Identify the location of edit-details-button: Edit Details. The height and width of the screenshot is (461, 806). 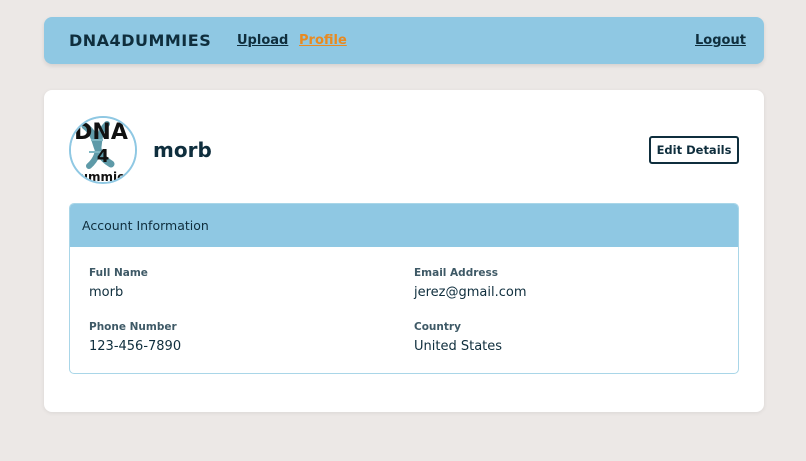
(694, 150).